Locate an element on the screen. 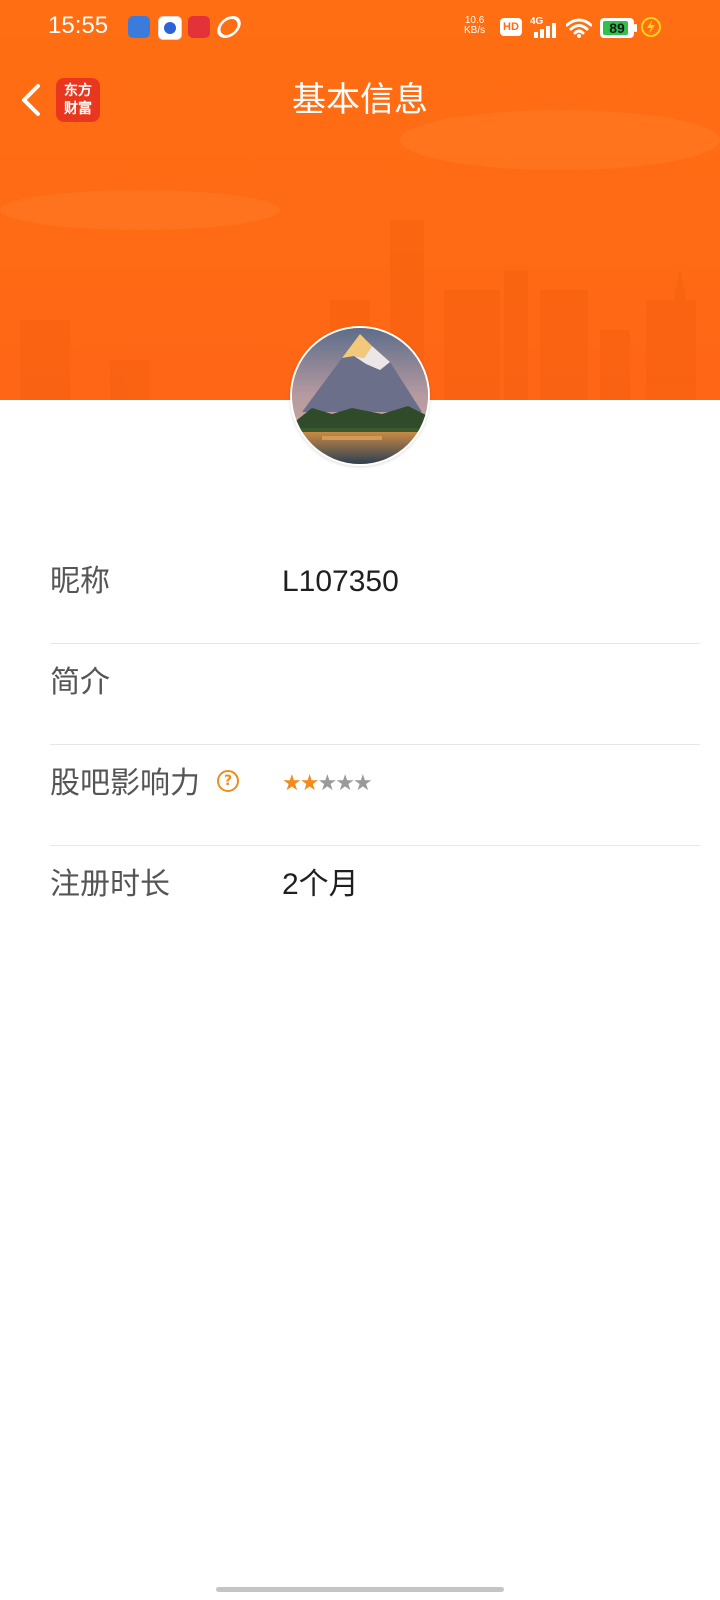 The width and height of the screenshot is (720, 1600). nickname-row: 昵称 L107350 is located at coordinates (375, 593).